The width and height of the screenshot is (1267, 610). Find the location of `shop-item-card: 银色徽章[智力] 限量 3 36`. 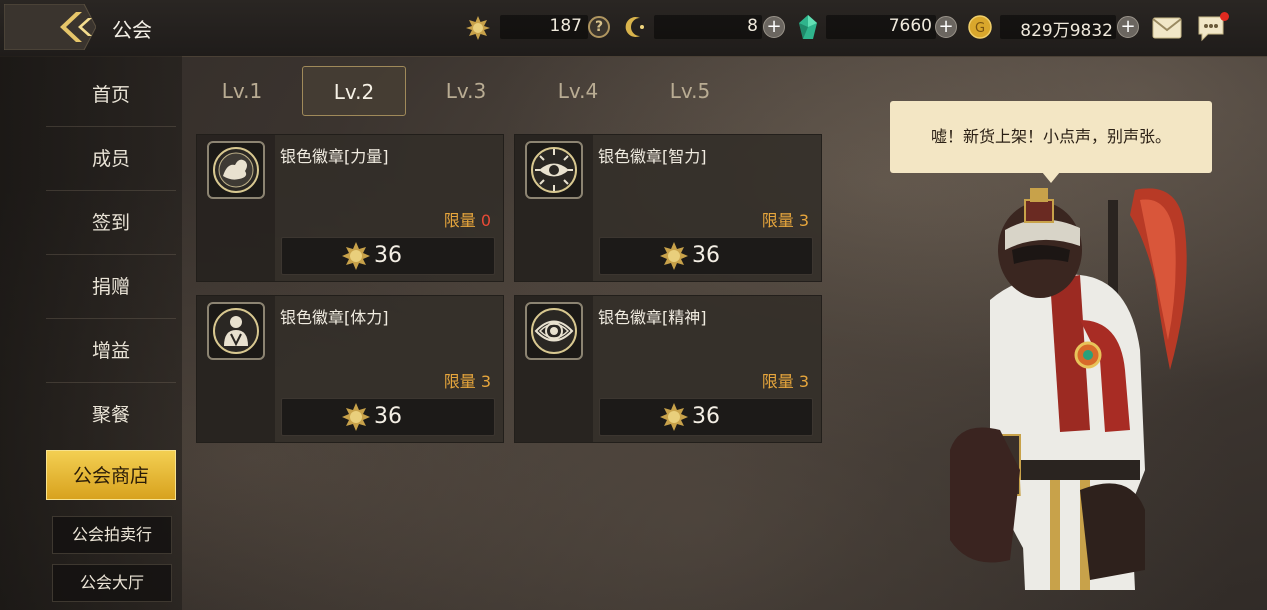

shop-item-card: 银色徽章[智力] 限量 3 36 is located at coordinates (668, 208).